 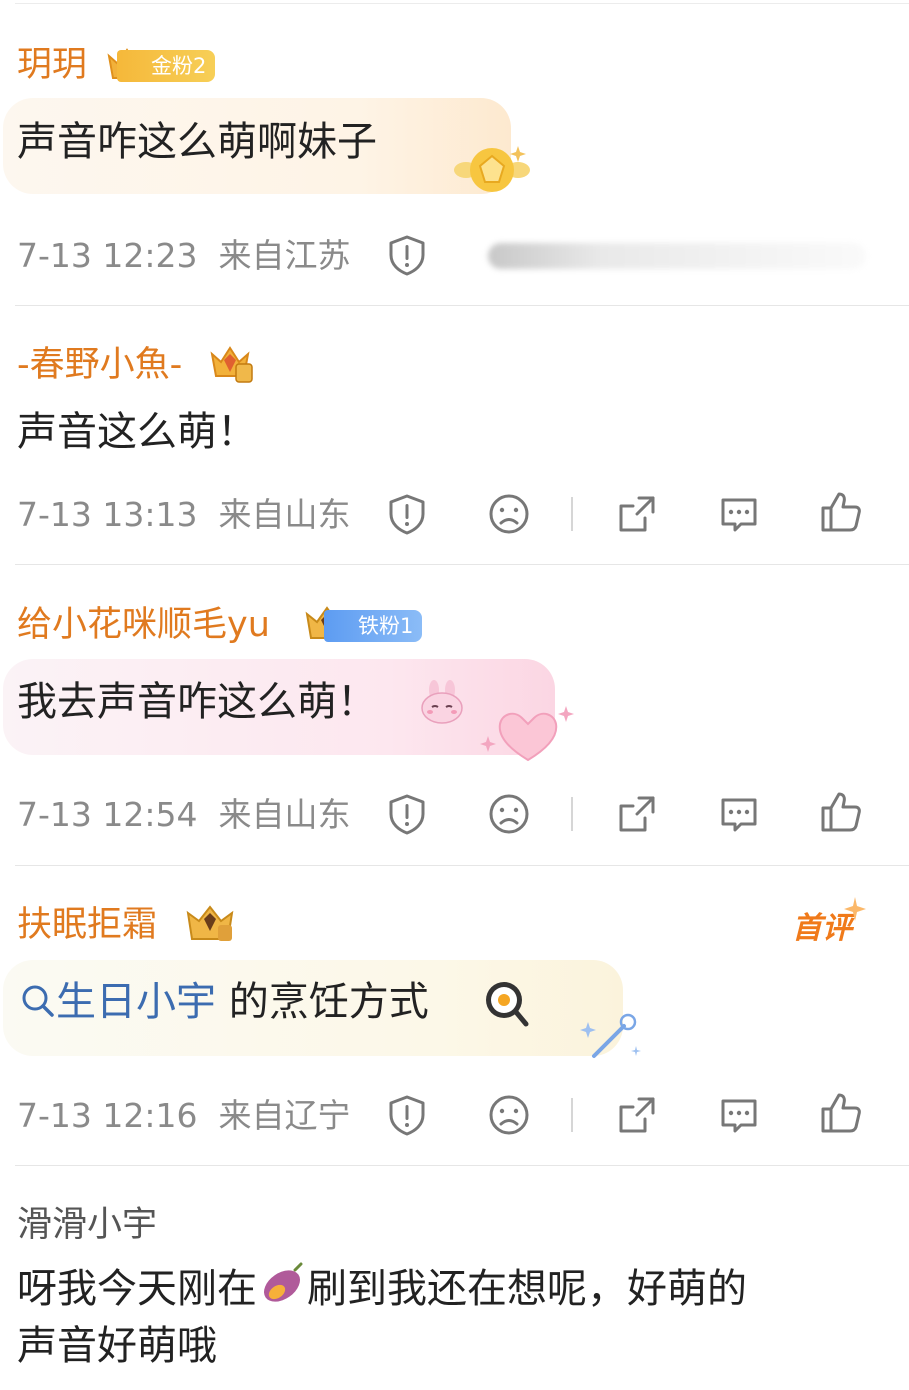 I want to click on magic-wand-sticker-icon, so click(x=612, y=1039).